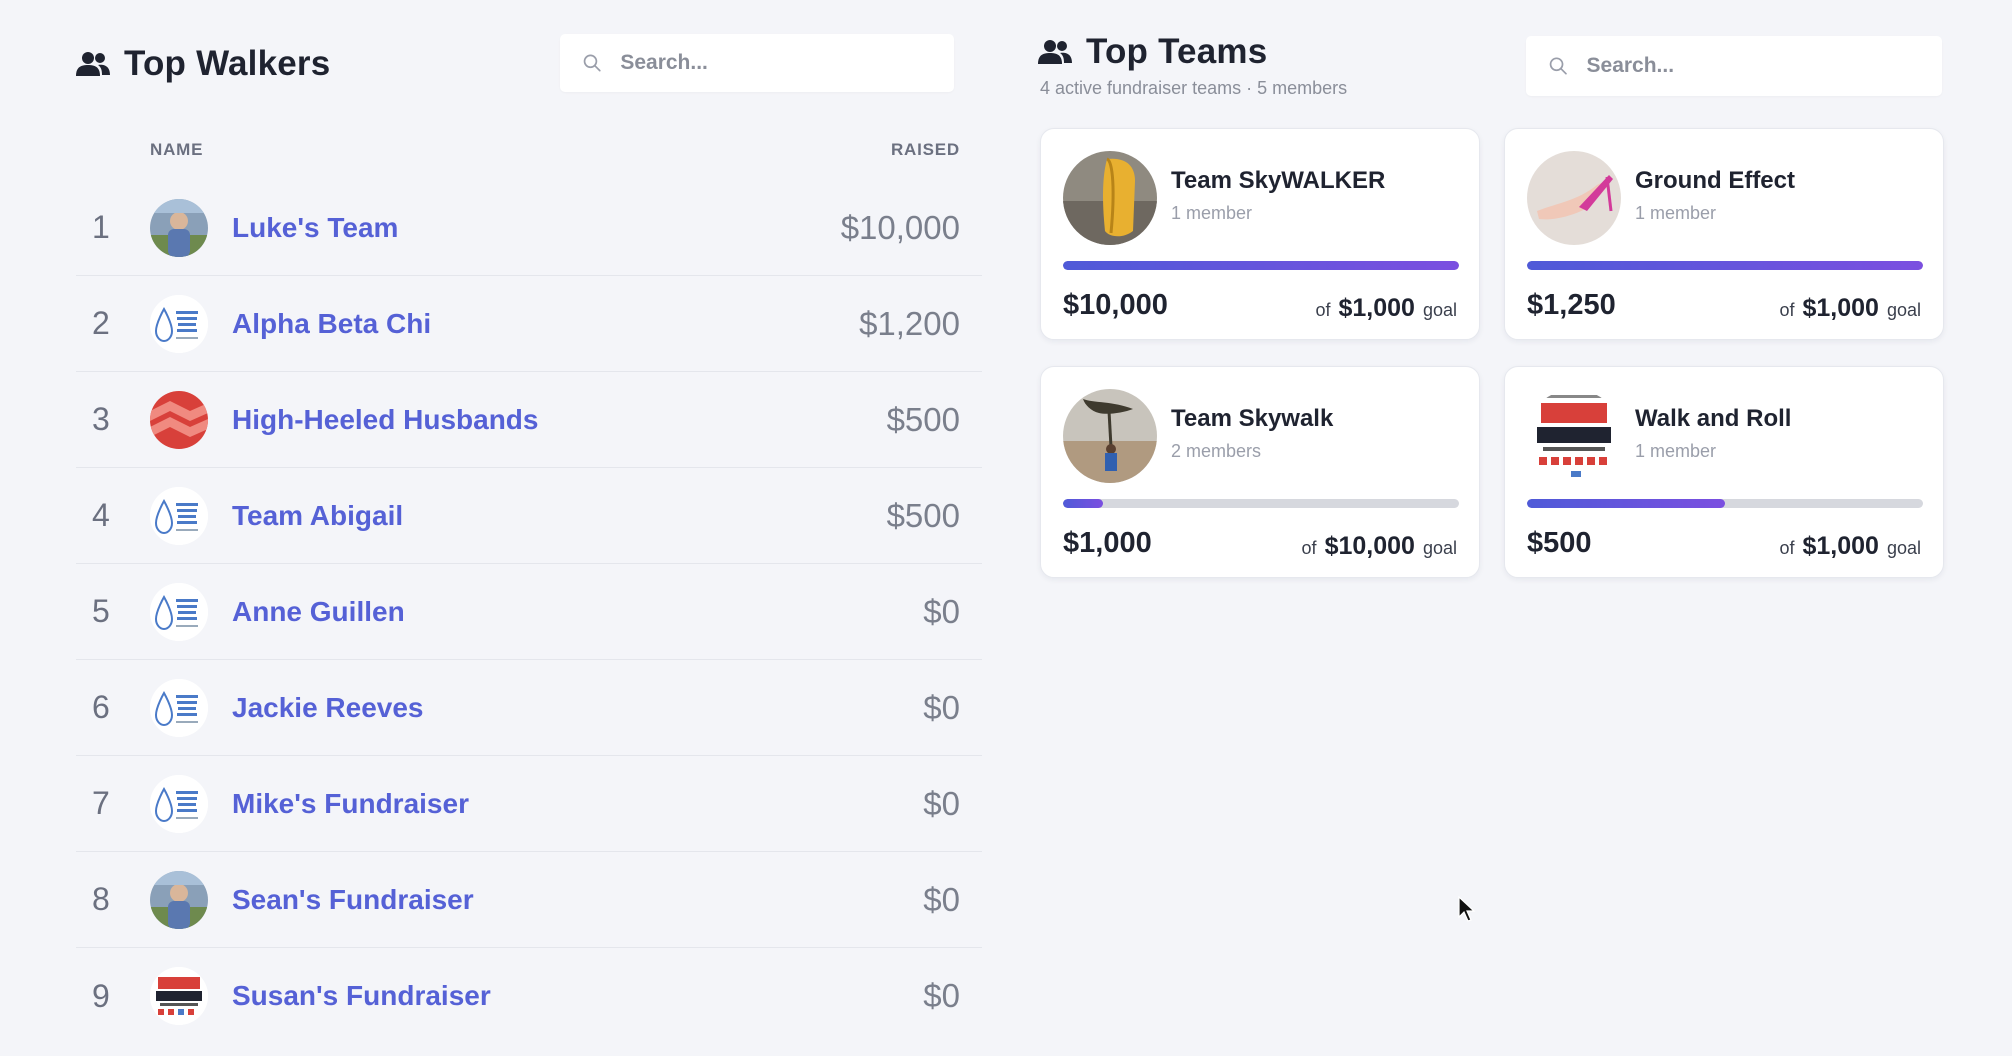 The height and width of the screenshot is (1056, 2012). Describe the element at coordinates (1713, 418) in the screenshot. I see `team-name: Walk and Roll` at that location.